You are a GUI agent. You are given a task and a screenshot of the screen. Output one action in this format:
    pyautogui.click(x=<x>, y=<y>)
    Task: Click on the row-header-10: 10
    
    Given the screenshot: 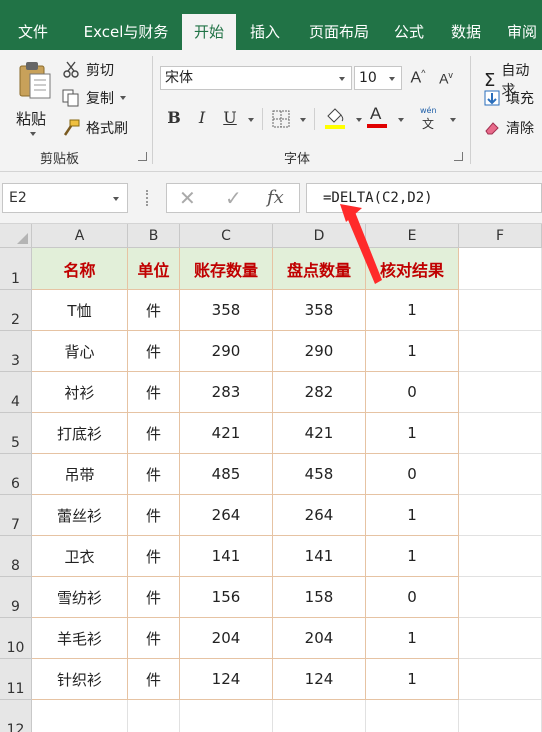 What is the action you would take?
    pyautogui.click(x=16, y=638)
    